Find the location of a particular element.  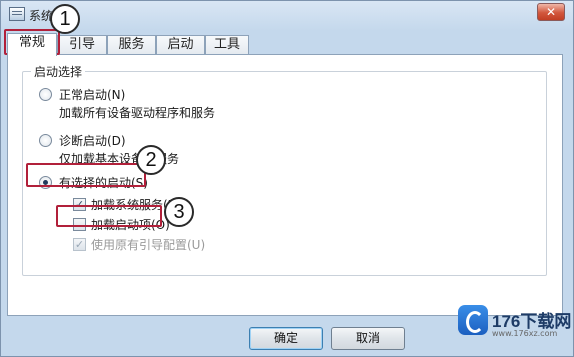

load-startup-items-checkbox is located at coordinates (79, 224).